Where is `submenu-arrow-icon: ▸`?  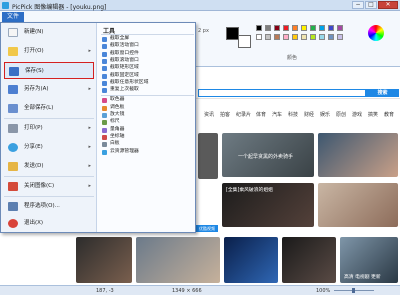
submenu-arrow-icon: ▸ is located at coordinates (89, 89).